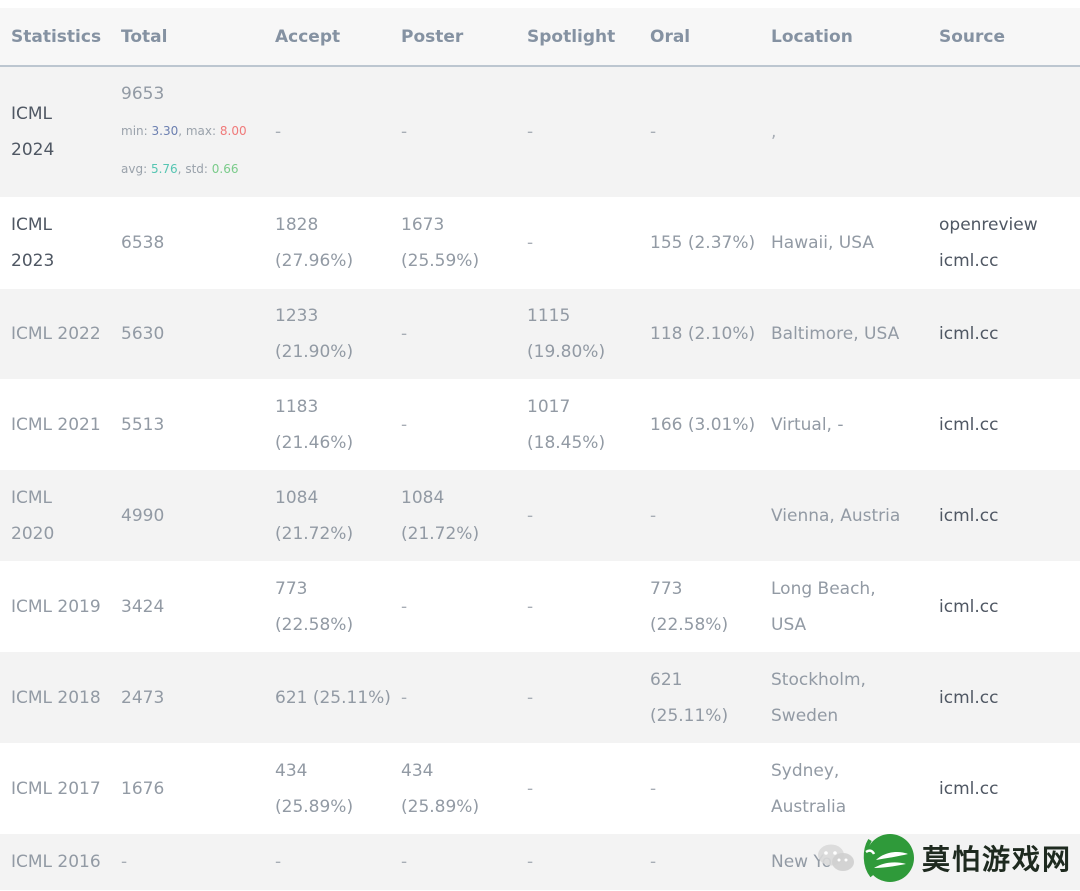 The width and height of the screenshot is (1080, 891). I want to click on poster-rate: (25.89%), so click(440, 806).